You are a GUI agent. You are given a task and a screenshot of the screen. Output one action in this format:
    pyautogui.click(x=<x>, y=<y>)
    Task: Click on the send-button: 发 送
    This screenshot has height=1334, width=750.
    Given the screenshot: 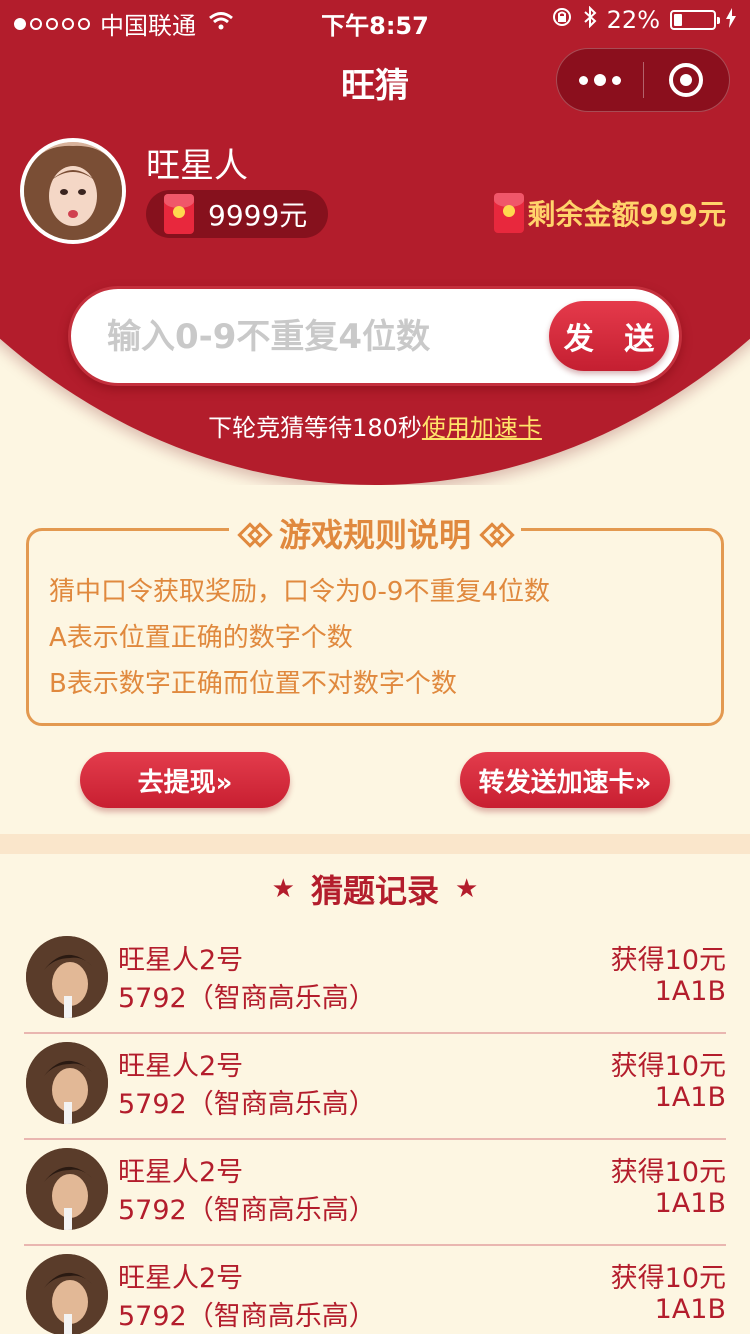 What is the action you would take?
    pyautogui.click(x=609, y=336)
    